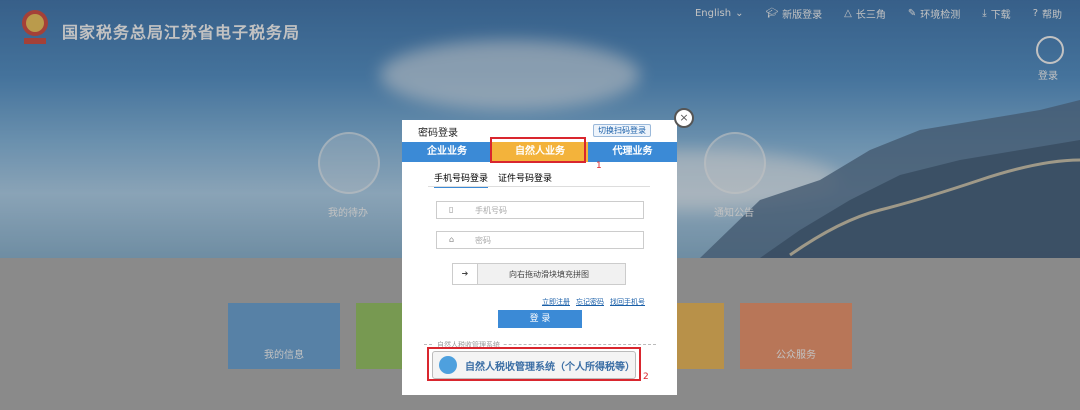 Image resolution: width=1080 pixels, height=410 pixels. I want to click on recover-phone-link: 找回手机号, so click(627, 302).